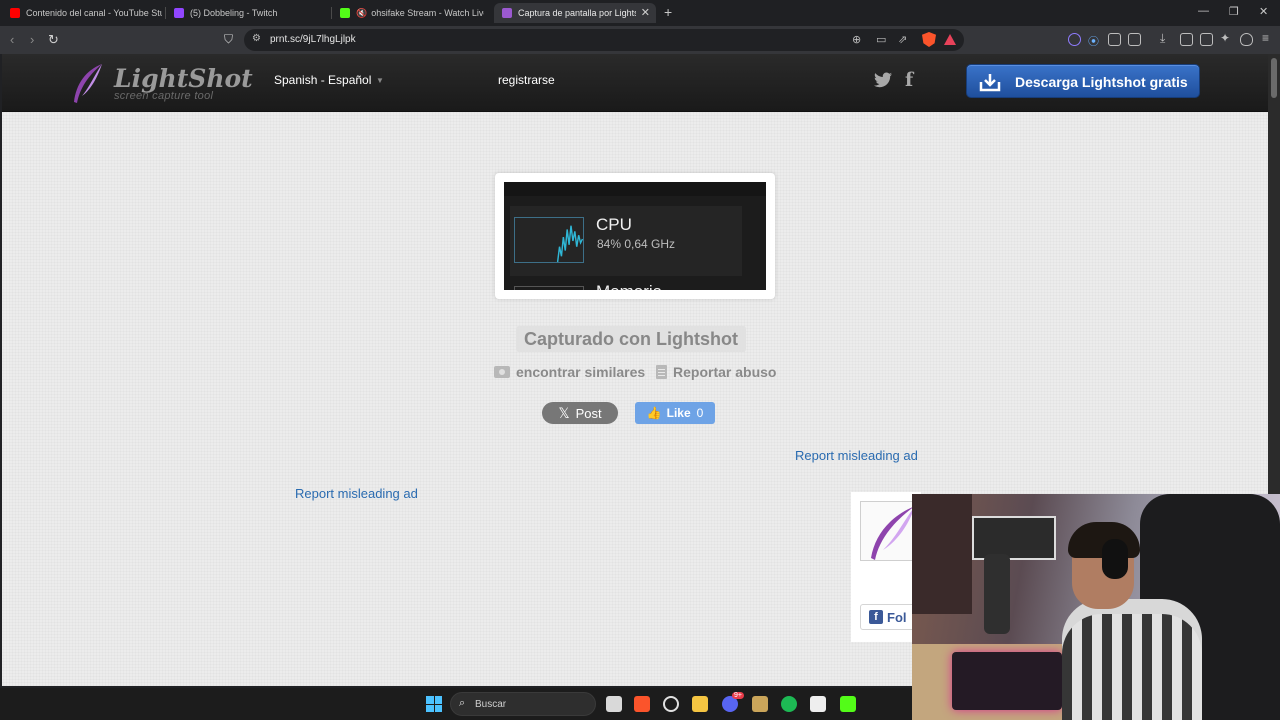 This screenshot has width=1280, height=720. I want to click on post-label: Post, so click(588, 413).